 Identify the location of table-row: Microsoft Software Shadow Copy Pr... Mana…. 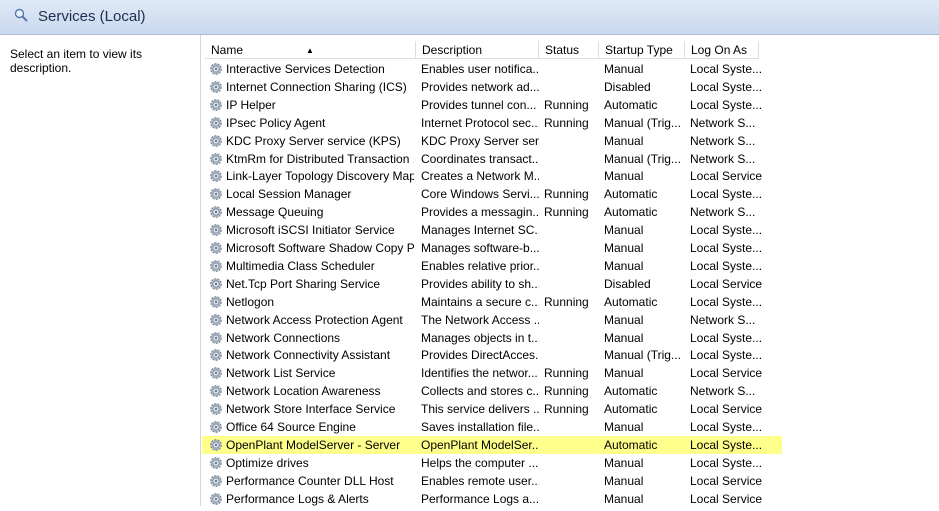
(572, 248).